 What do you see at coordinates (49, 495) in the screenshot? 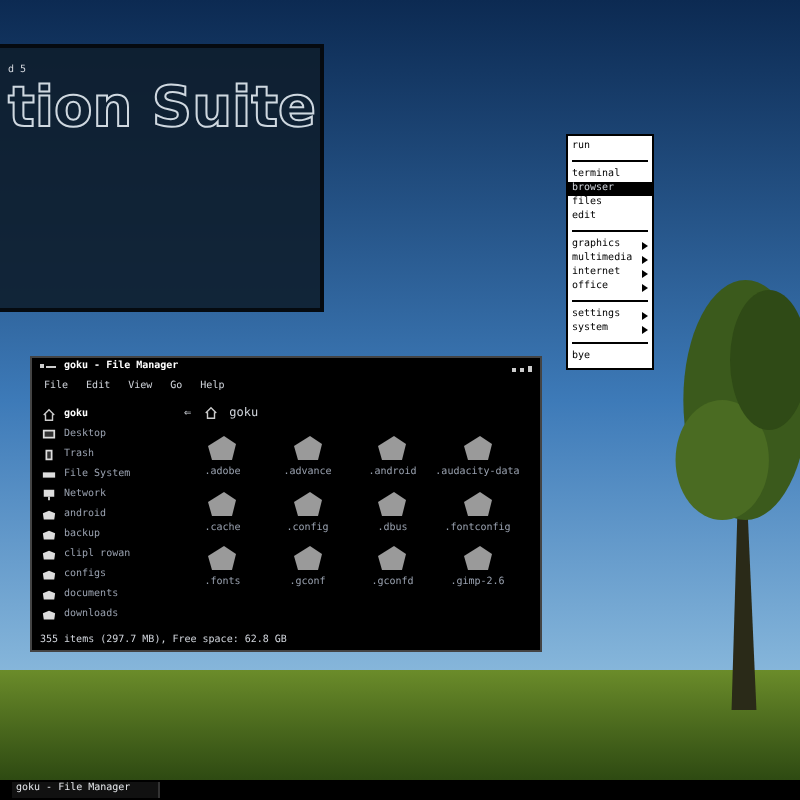
I see `network-icon` at bounding box center [49, 495].